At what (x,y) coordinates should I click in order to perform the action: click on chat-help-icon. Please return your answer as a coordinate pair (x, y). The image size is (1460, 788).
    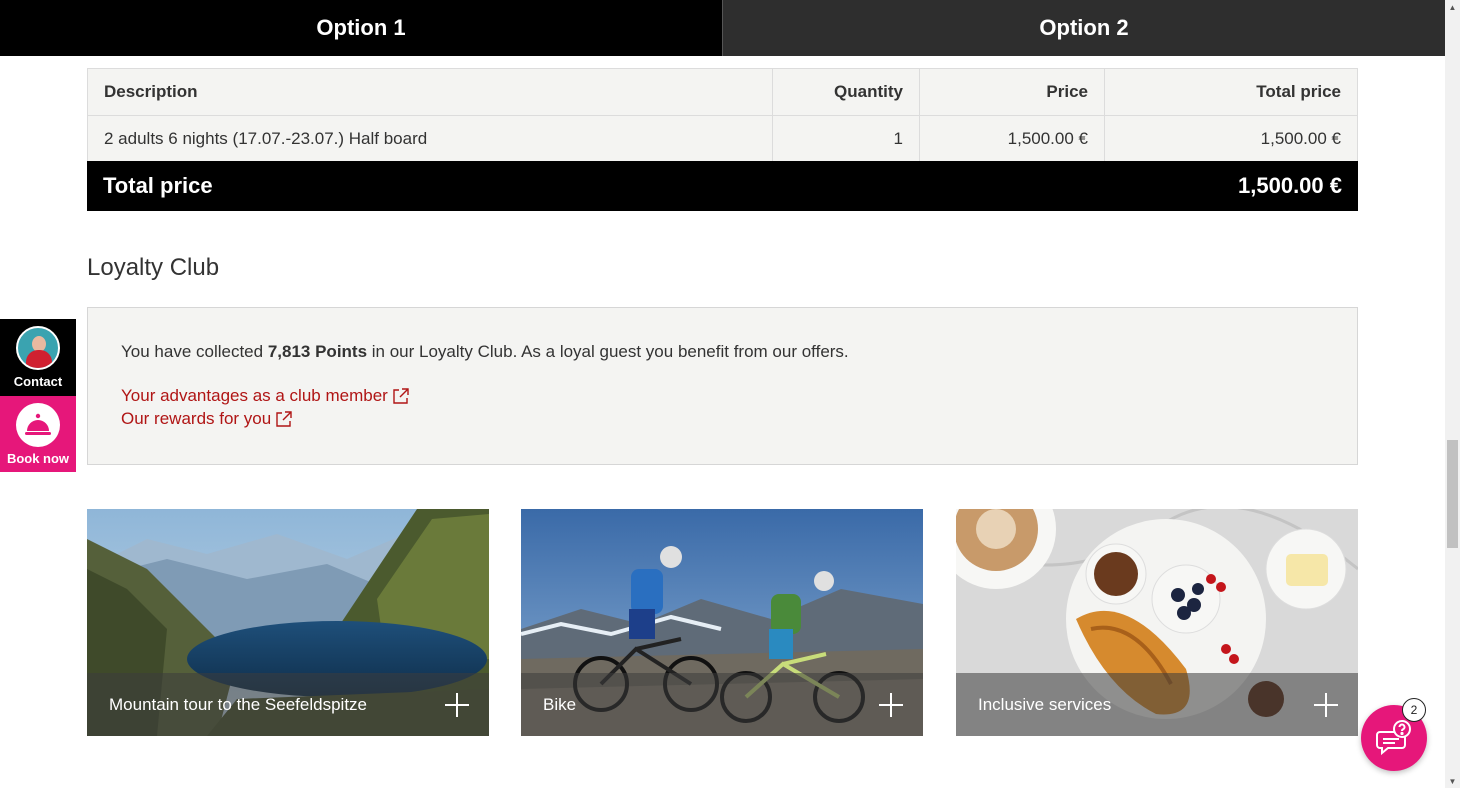
    Looking at the image, I should click on (1393, 738).